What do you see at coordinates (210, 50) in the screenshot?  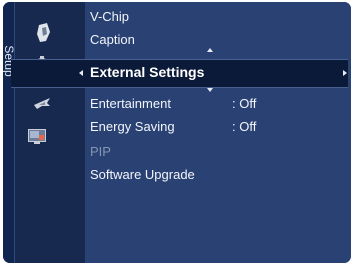 I see `scroll-up-arrow-icon` at bounding box center [210, 50].